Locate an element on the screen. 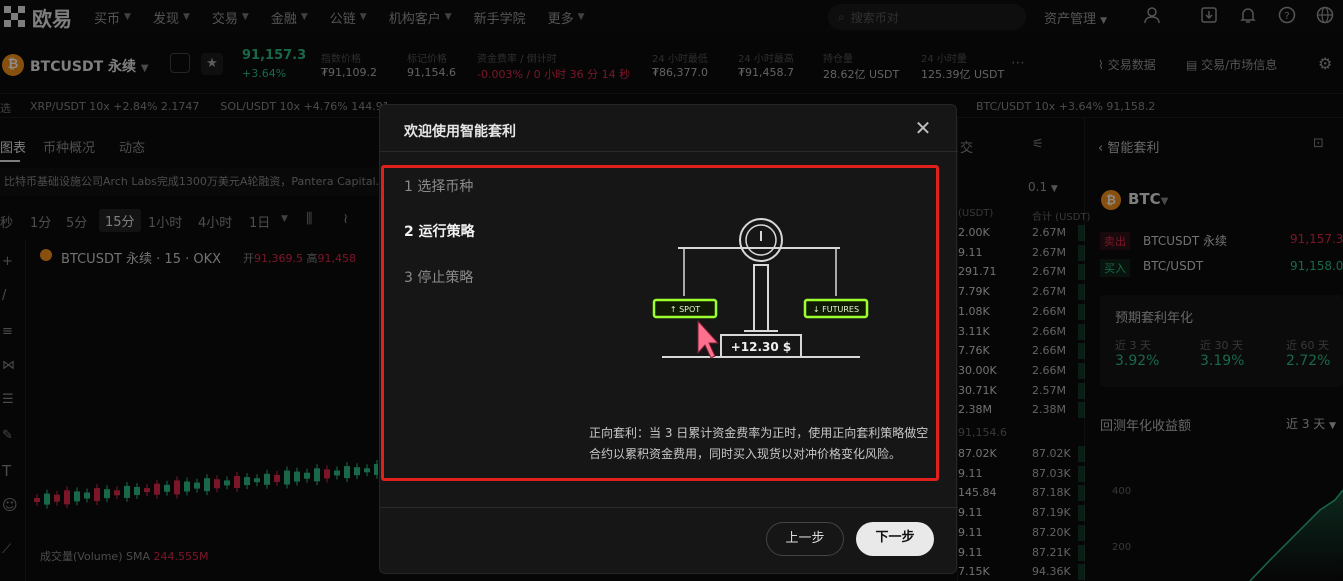  modal-footer-divider is located at coordinates (669, 507).